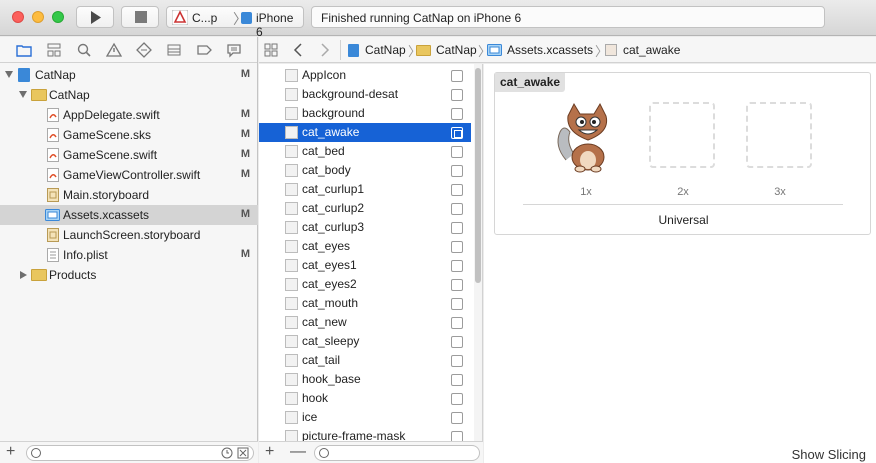  I want to click on tree-row-file: GameScene.swift M, so click(129, 155).